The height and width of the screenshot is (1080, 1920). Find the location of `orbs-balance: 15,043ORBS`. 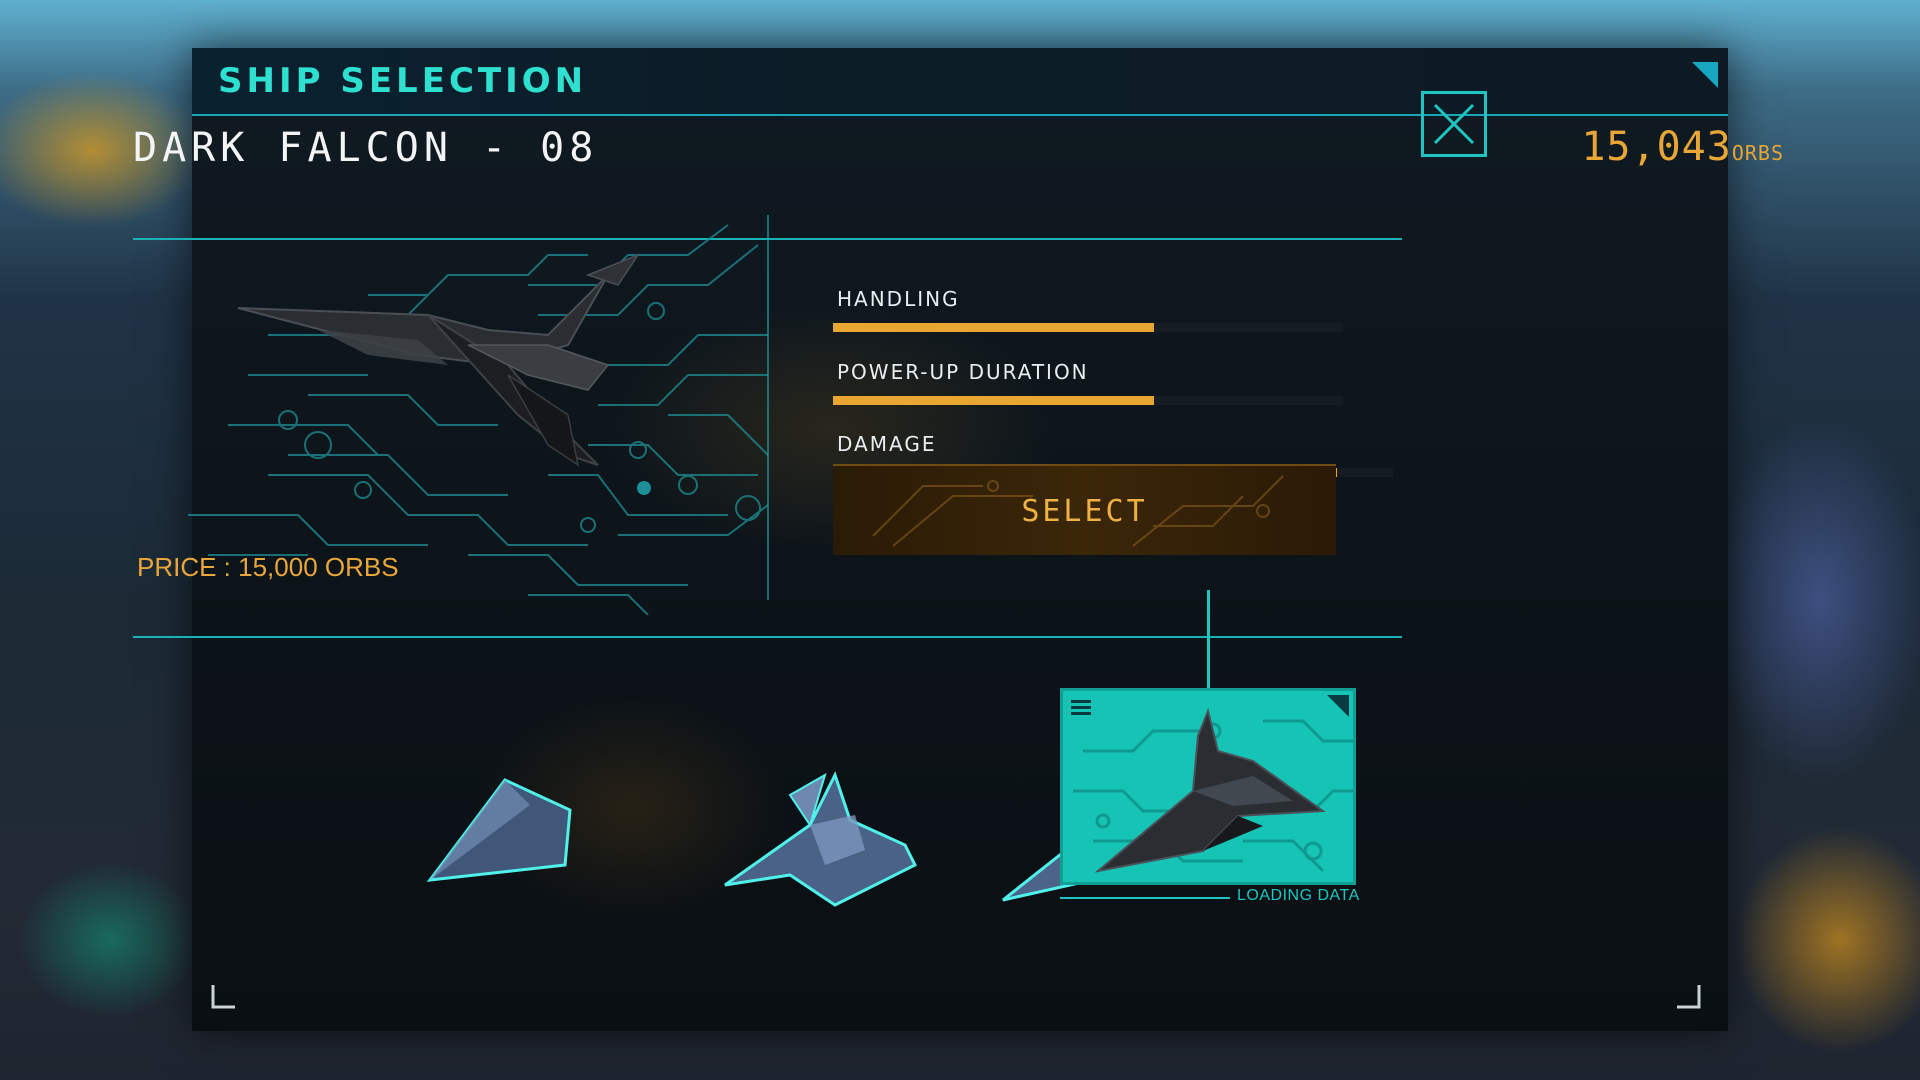

orbs-balance: 15,043ORBS is located at coordinates (1682, 147).